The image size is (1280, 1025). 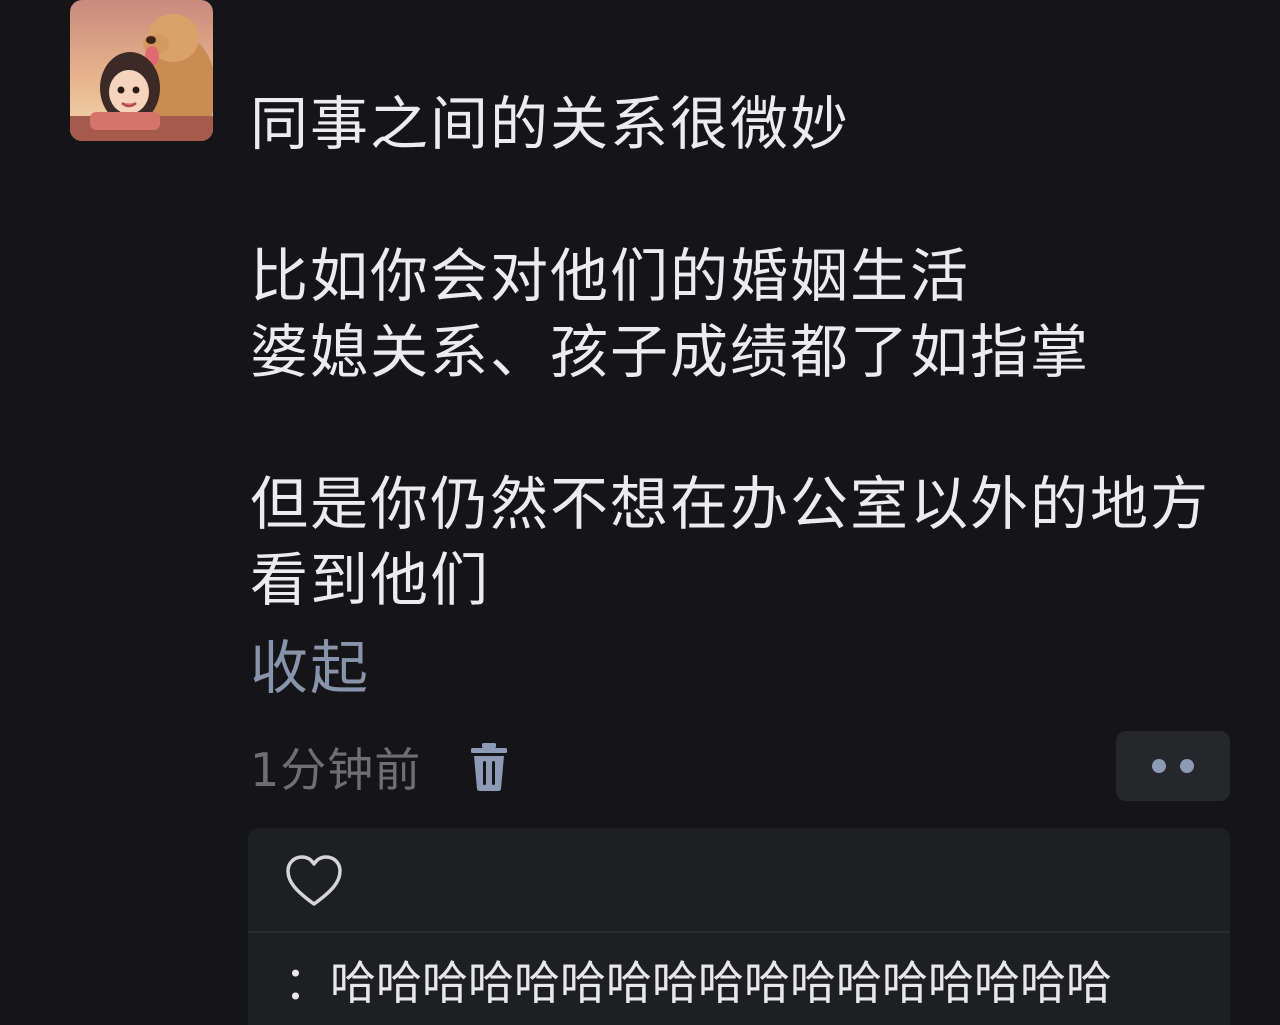 I want to click on more-button, so click(x=1173, y=766).